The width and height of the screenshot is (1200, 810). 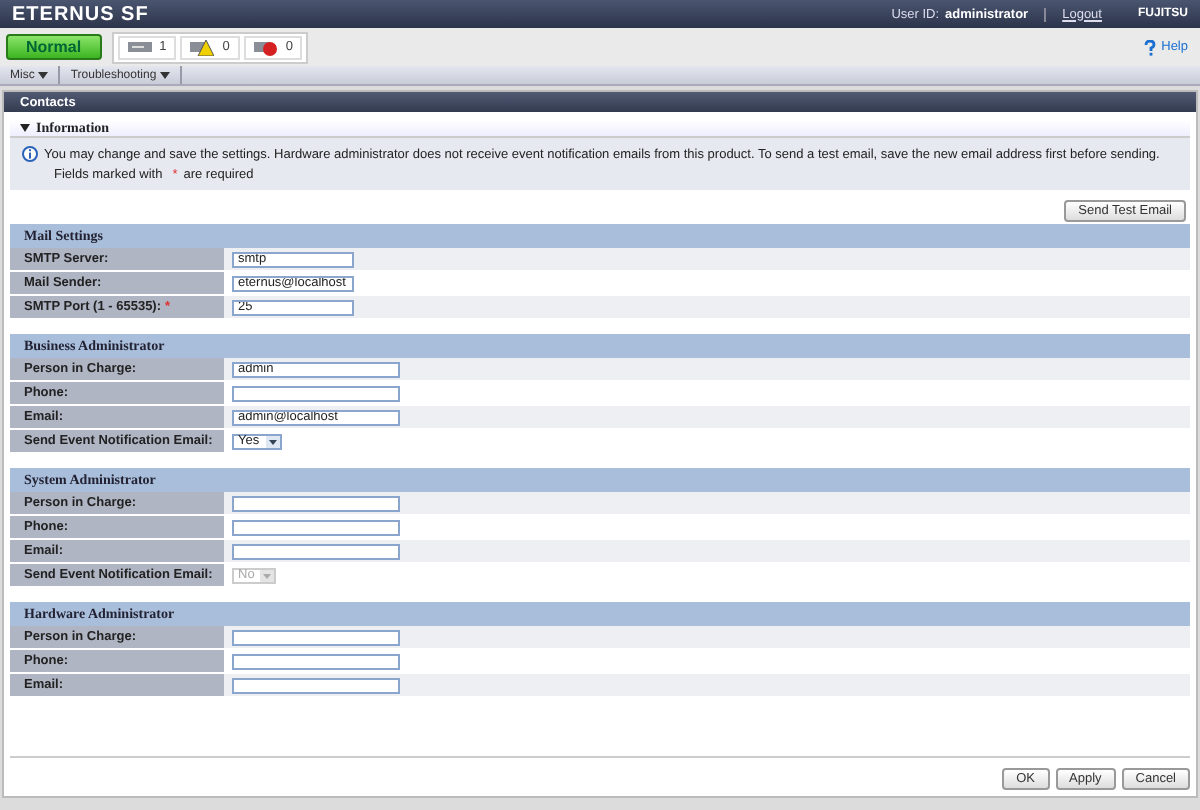 What do you see at coordinates (265, 47) in the screenshot?
I see `error-icon` at bounding box center [265, 47].